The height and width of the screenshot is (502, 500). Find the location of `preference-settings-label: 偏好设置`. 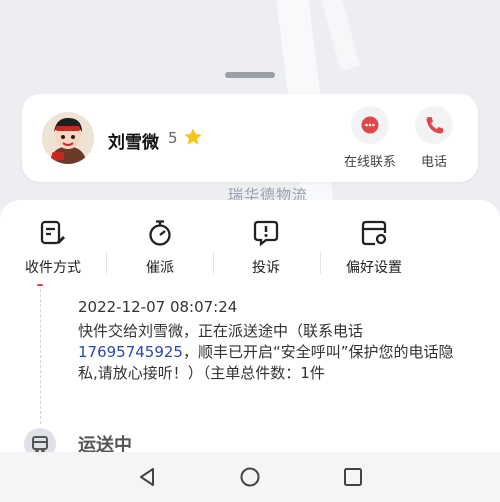

preference-settings-label: 偏好设置 is located at coordinates (374, 268).